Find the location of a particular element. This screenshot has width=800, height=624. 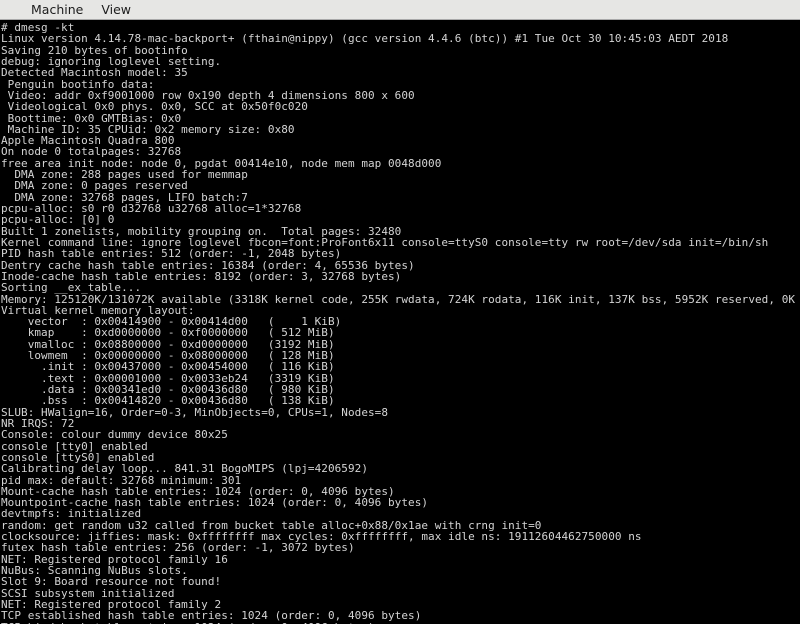

console-line: NET: Registered protocol family 16 is located at coordinates (114, 559).